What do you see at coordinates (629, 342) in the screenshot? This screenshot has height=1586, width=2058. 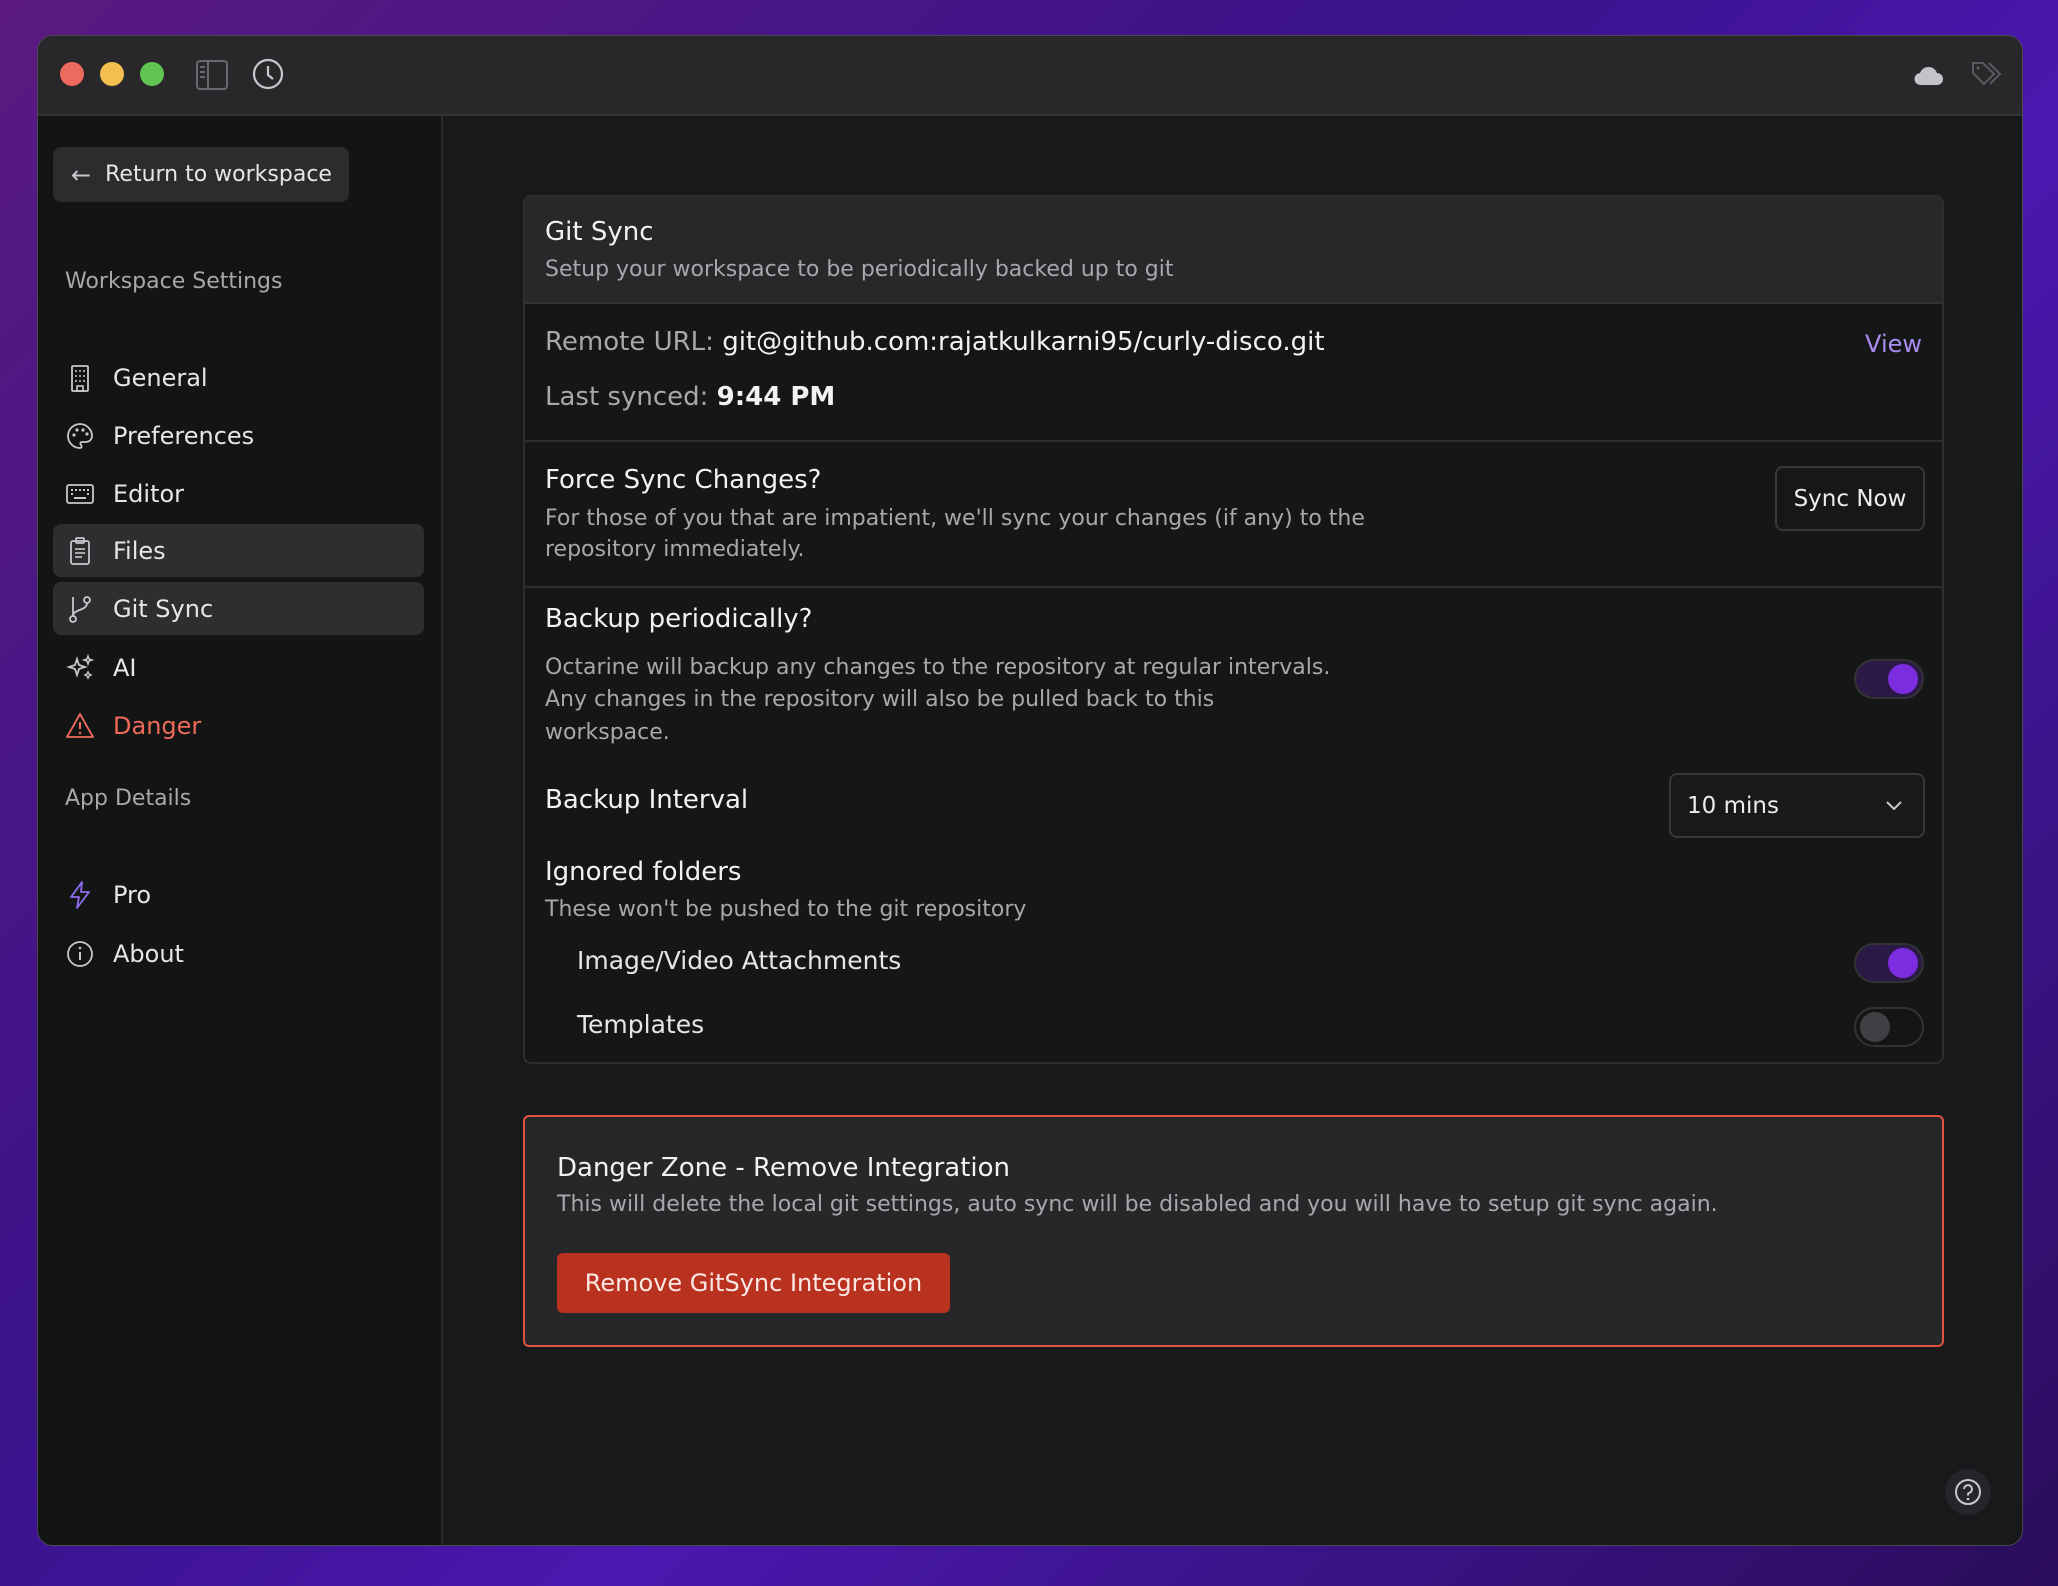 I see `remote-url-label: Remote URL:` at bounding box center [629, 342].